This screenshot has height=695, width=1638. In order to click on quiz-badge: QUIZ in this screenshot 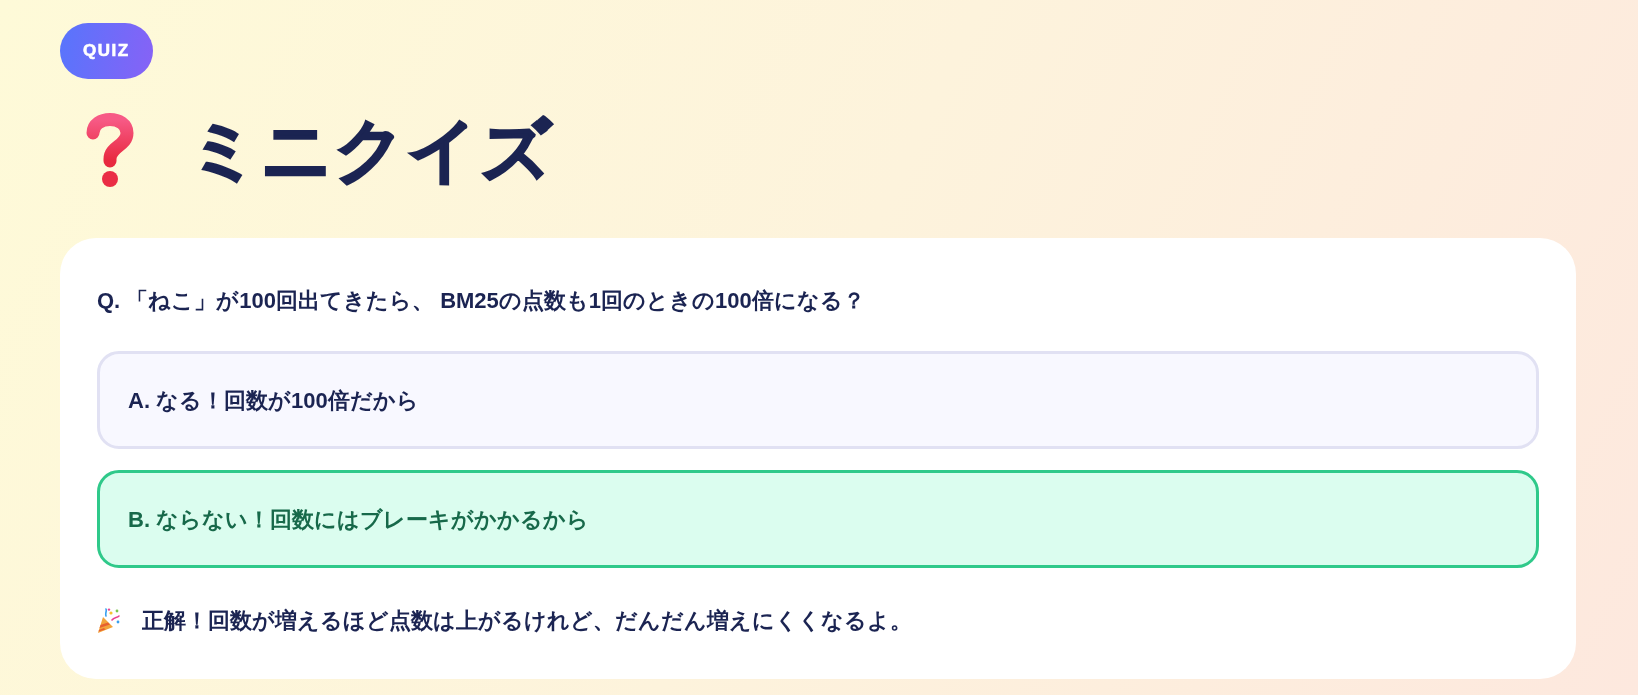, I will do `click(106, 51)`.